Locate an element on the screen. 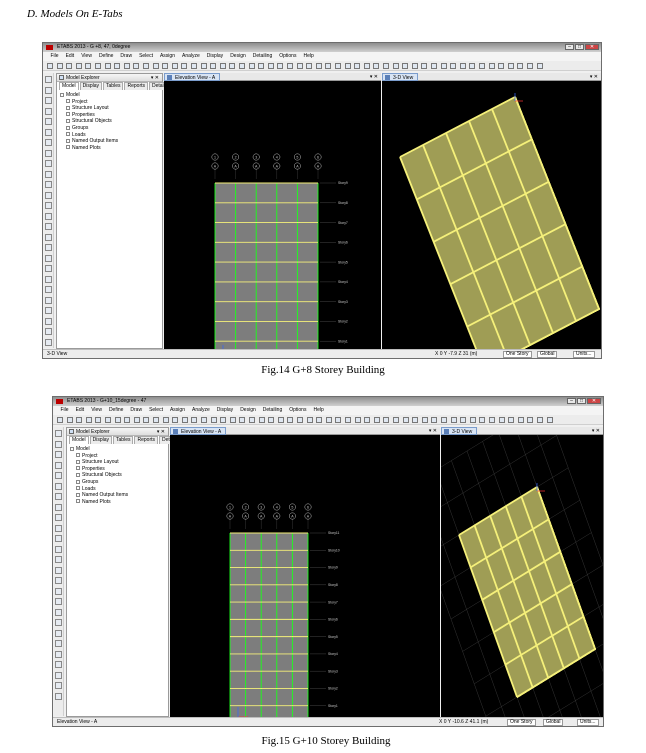 Image resolution: width=646 pixels, height=753 pixels. menu-analyze: Analyze is located at coordinates (190, 56).